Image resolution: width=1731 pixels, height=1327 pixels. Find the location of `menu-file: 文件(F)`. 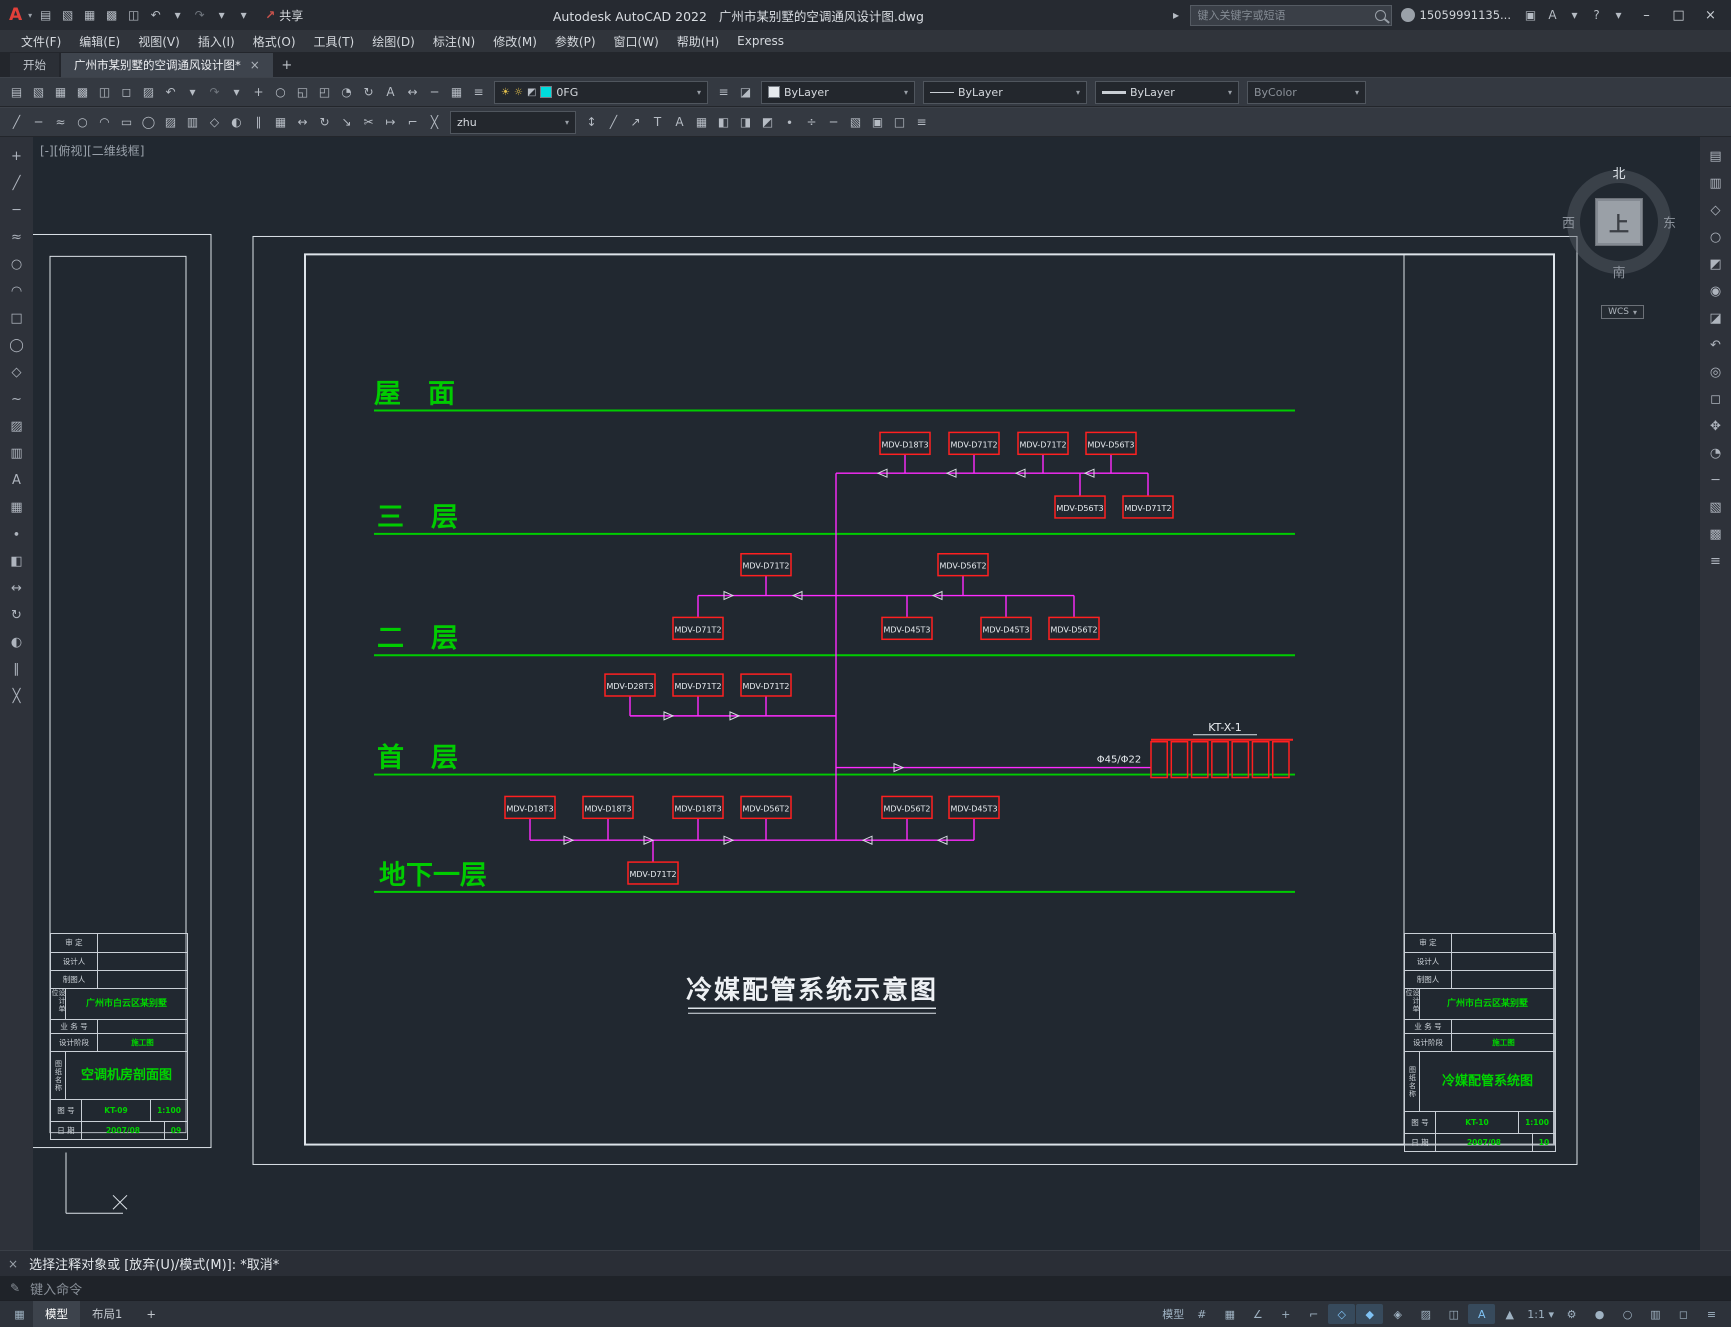

menu-file: 文件(F) is located at coordinates (41, 41).